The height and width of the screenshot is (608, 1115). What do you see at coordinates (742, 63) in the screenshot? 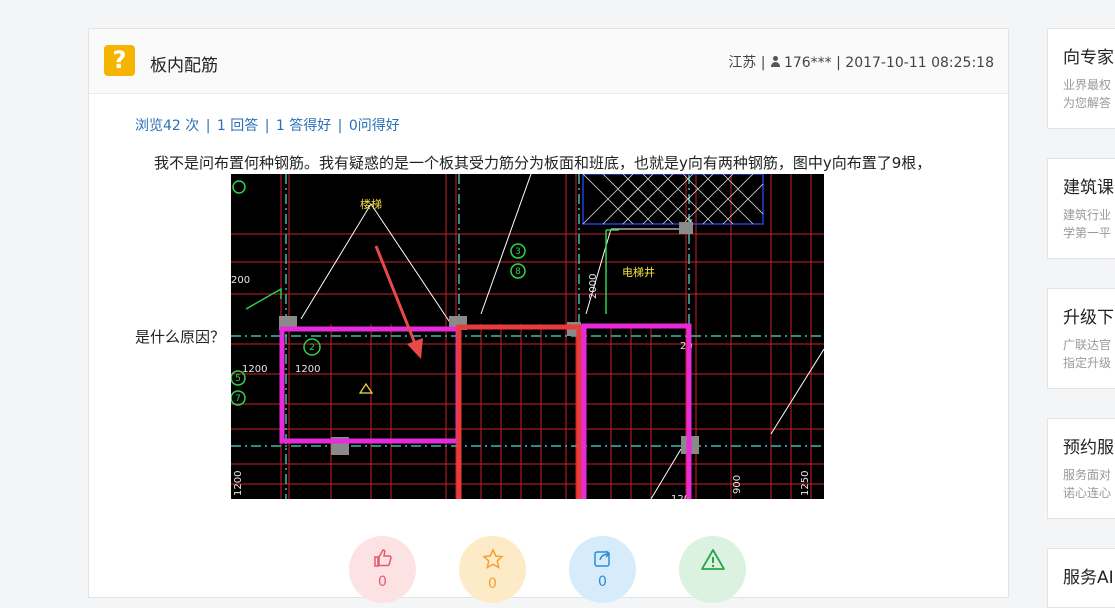
I see `region-label: 江苏` at bounding box center [742, 63].